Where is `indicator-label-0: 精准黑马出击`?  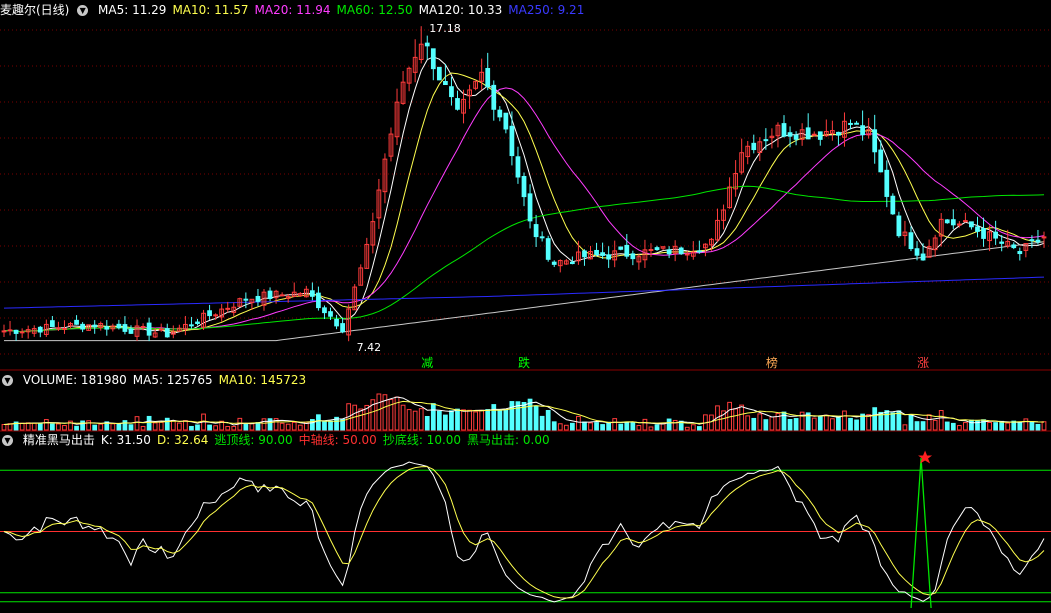
indicator-label-0: 精准黑马出击 is located at coordinates (58, 440).